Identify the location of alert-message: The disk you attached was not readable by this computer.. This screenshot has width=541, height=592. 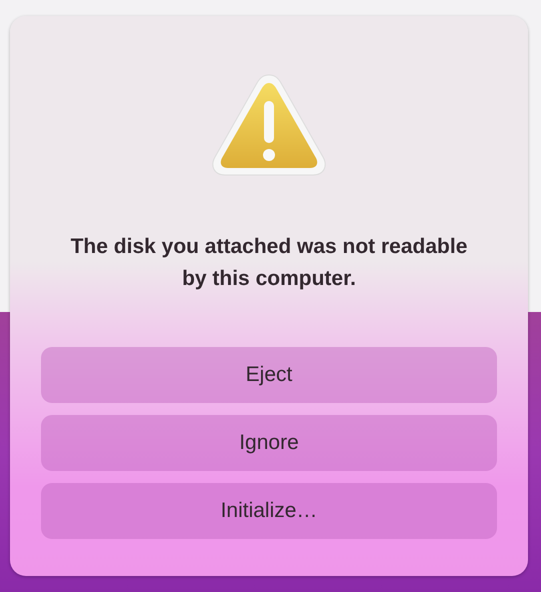
(269, 263).